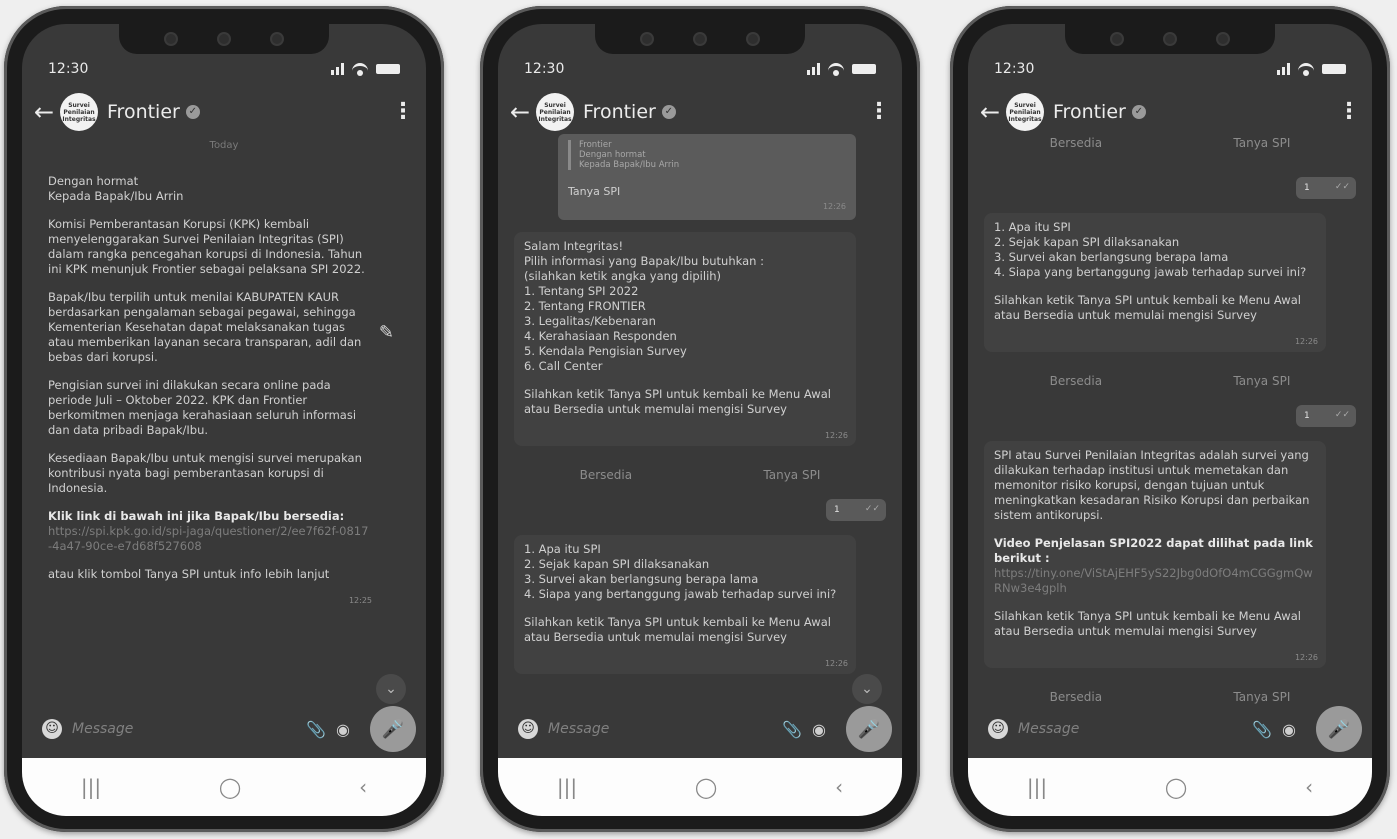 The image size is (1397, 839). Describe the element at coordinates (93, 181) in the screenshot. I see `greeting-text: Dengan hormat` at that location.